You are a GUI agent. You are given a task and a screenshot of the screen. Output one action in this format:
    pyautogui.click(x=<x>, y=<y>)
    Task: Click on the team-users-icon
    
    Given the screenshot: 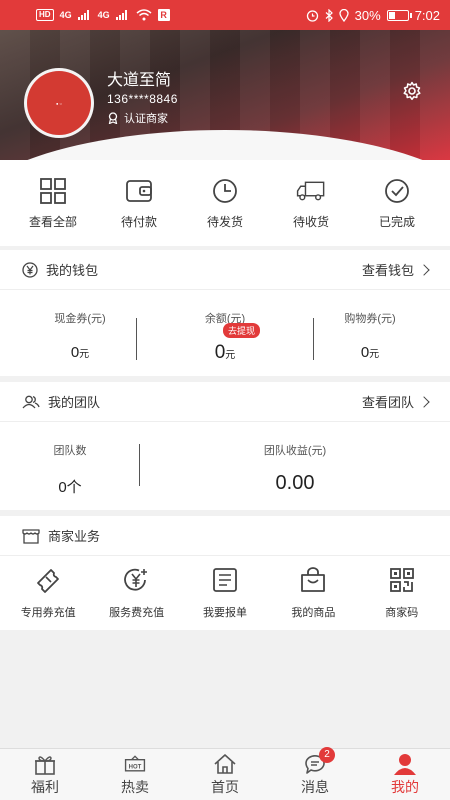 What is the action you would take?
    pyautogui.click(x=31, y=401)
    